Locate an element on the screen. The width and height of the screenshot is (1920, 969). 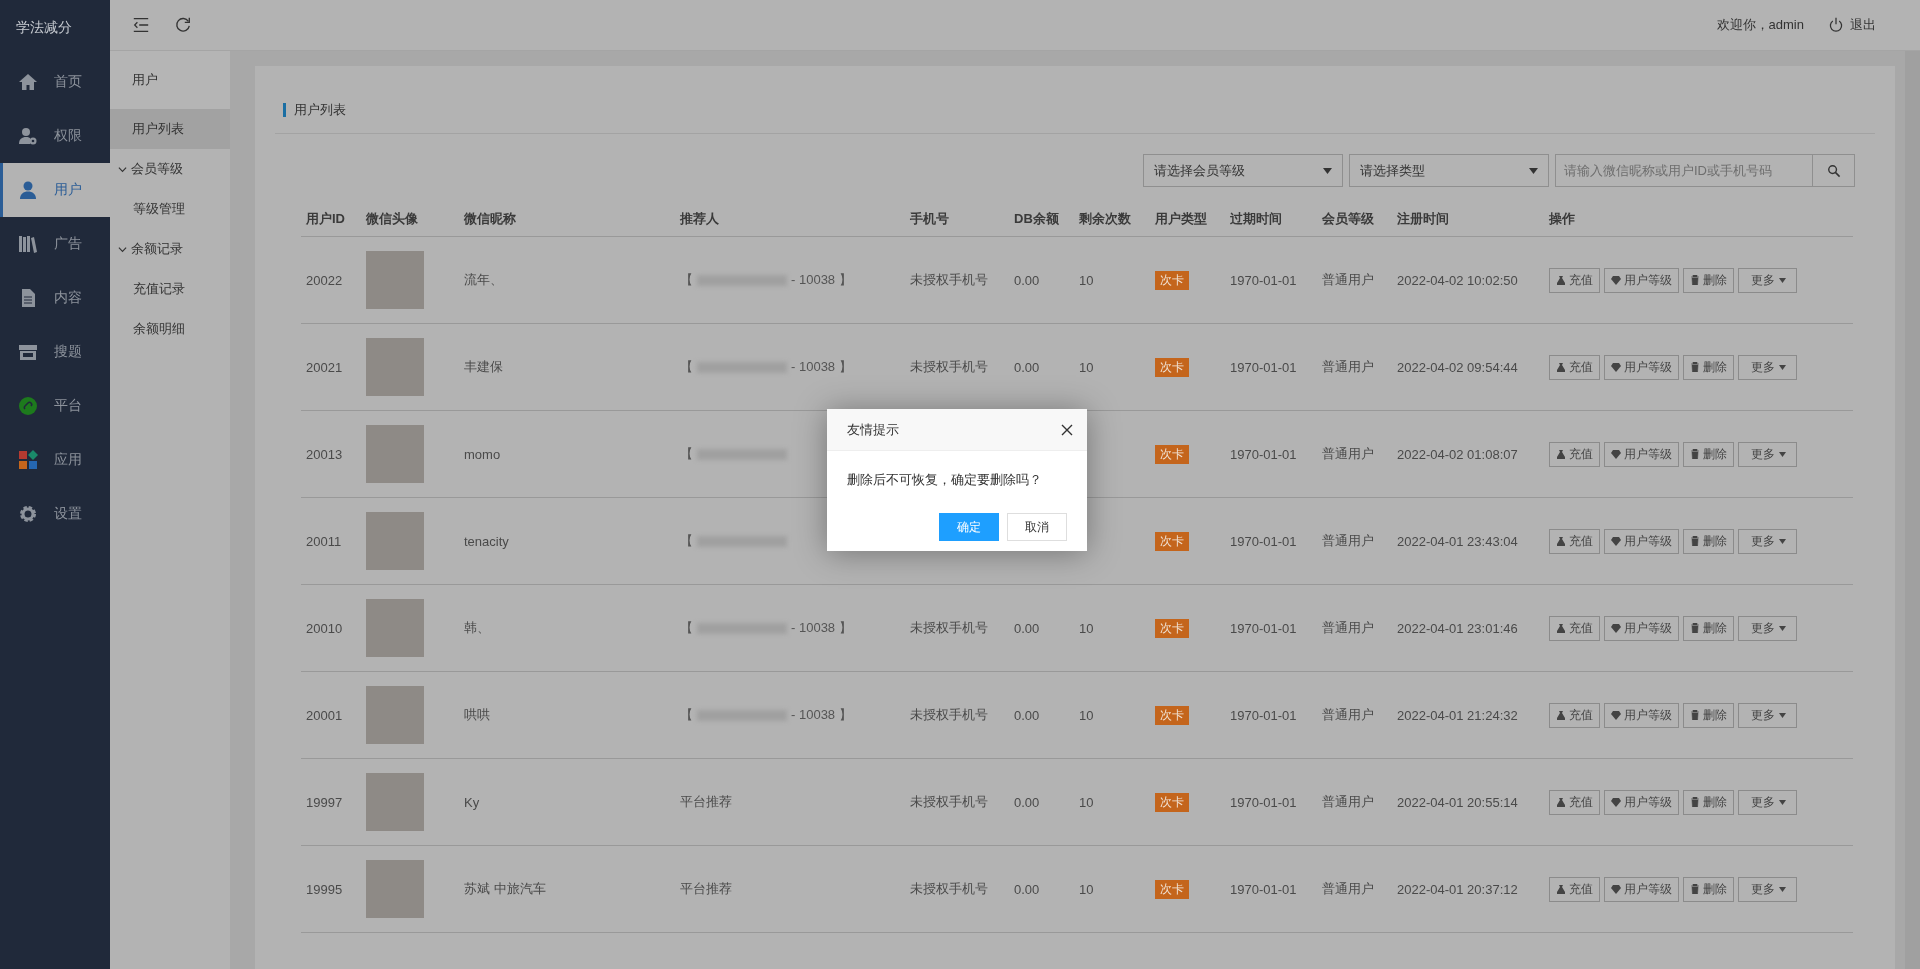
sidebar-item: 应用 is located at coordinates (55, 460).